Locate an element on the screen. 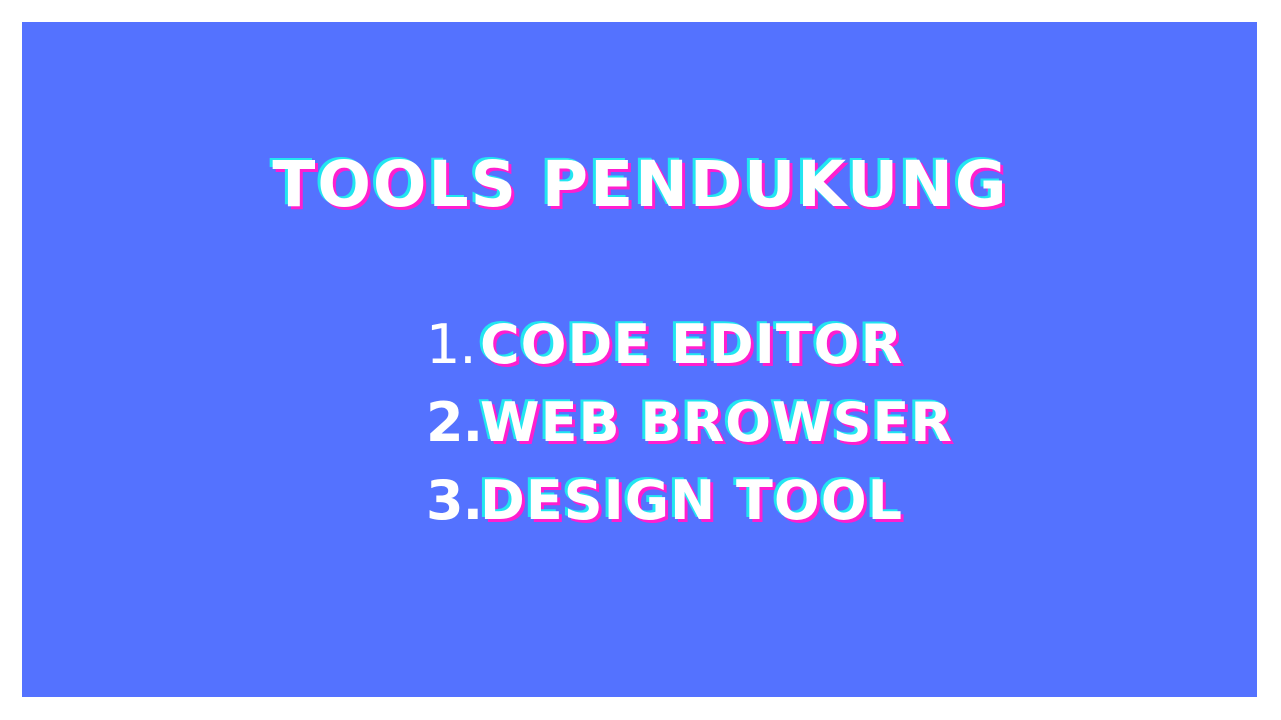  list-item: 1. CODE EDITOR is located at coordinates (689, 345).